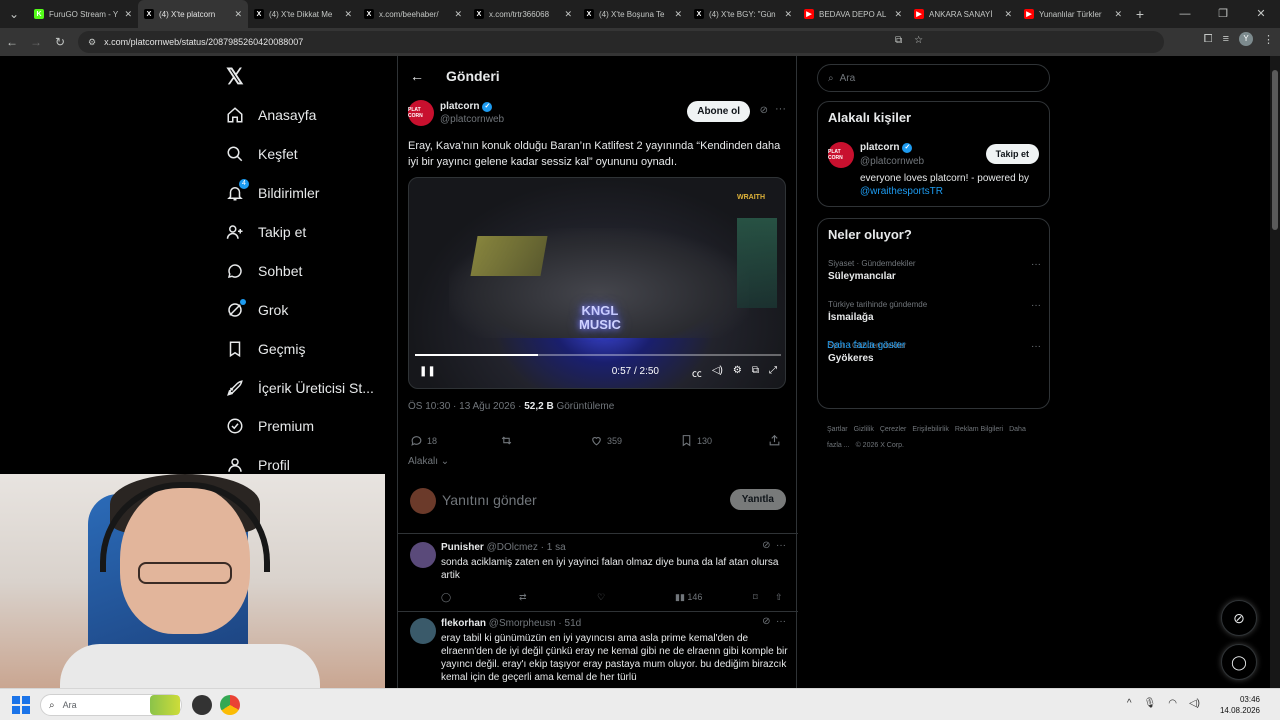 This screenshot has height=720, width=1280. I want to click on footer-link: Şartlar, so click(837, 429).